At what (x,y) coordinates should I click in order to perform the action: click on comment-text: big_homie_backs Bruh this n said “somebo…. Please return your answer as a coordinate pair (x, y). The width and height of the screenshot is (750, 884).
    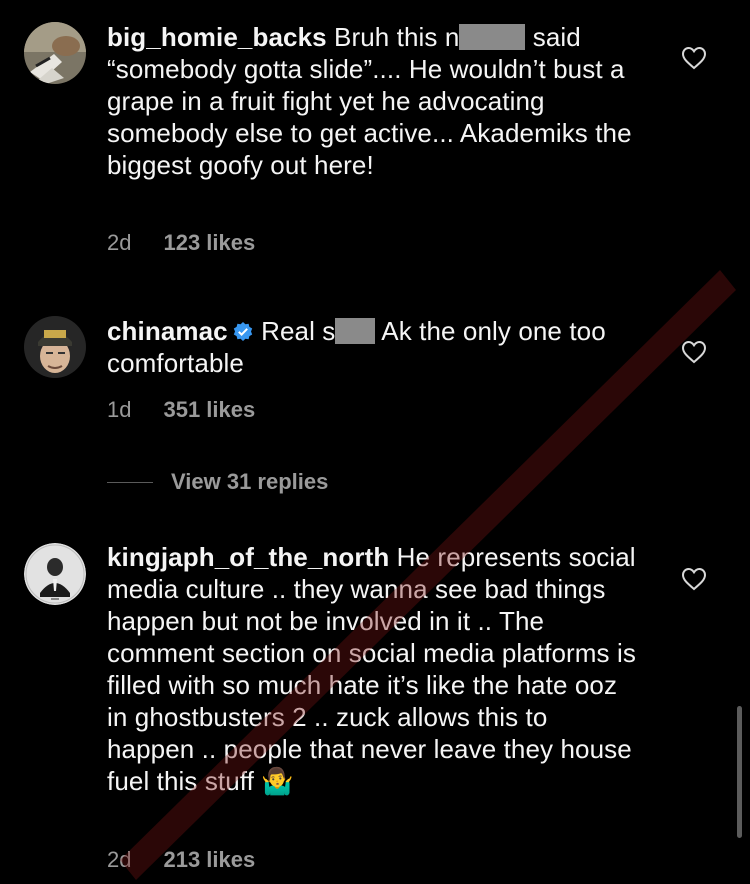
    Looking at the image, I should click on (377, 101).